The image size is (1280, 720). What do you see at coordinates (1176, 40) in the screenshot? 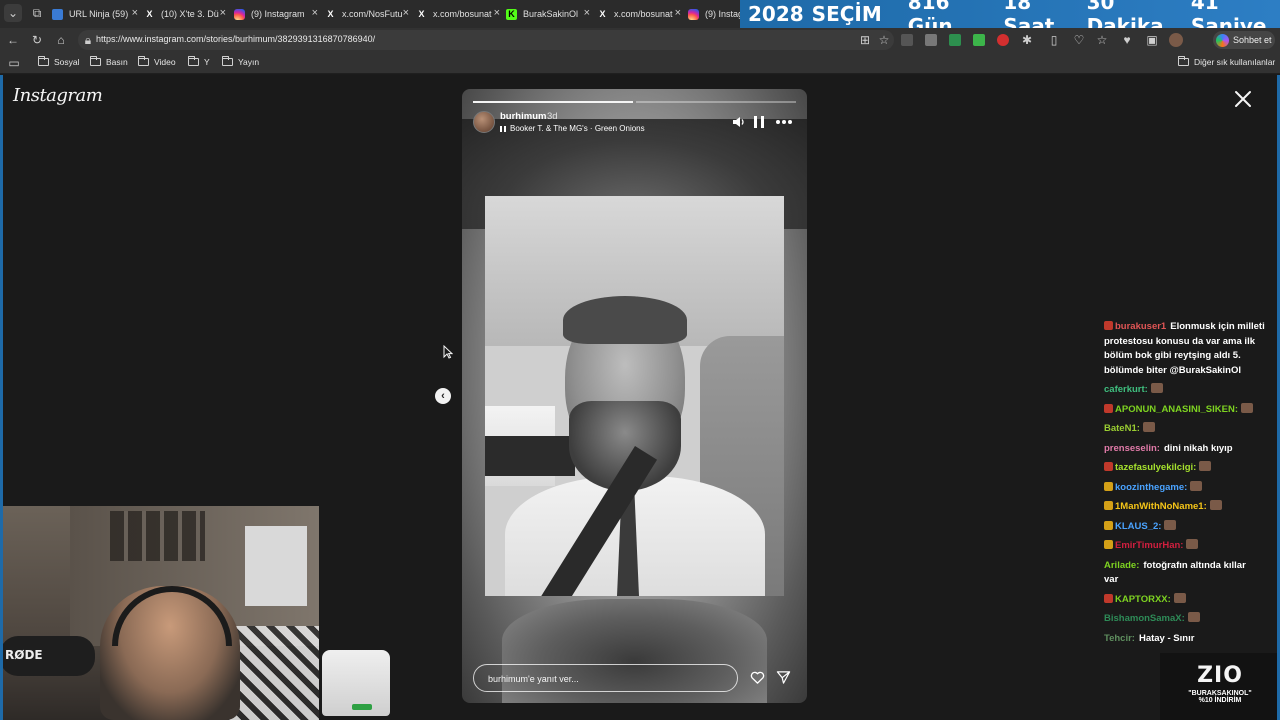
I see `profile-avatar` at bounding box center [1176, 40].